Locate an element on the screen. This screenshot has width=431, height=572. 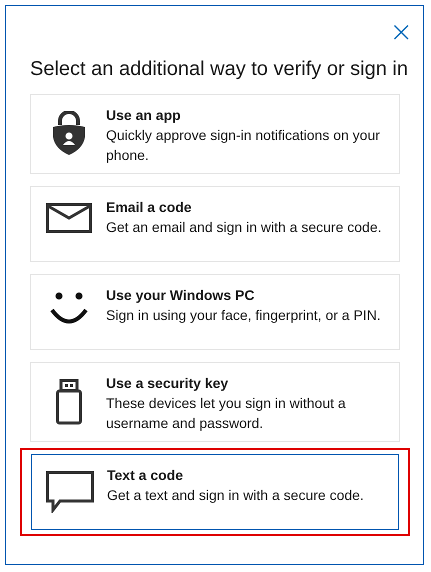
method-option: Use an app Quickly approve sign-in notifications on your phone. is located at coordinates (215, 134).